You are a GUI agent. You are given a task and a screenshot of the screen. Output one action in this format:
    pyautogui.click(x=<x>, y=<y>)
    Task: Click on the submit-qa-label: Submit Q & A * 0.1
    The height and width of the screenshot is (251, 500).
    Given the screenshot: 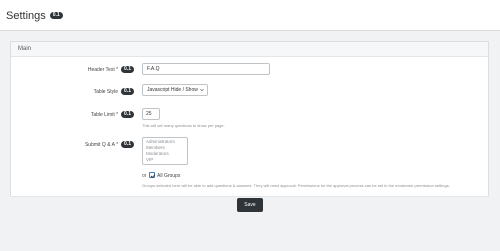 What is the action you would take?
    pyautogui.click(x=74, y=144)
    